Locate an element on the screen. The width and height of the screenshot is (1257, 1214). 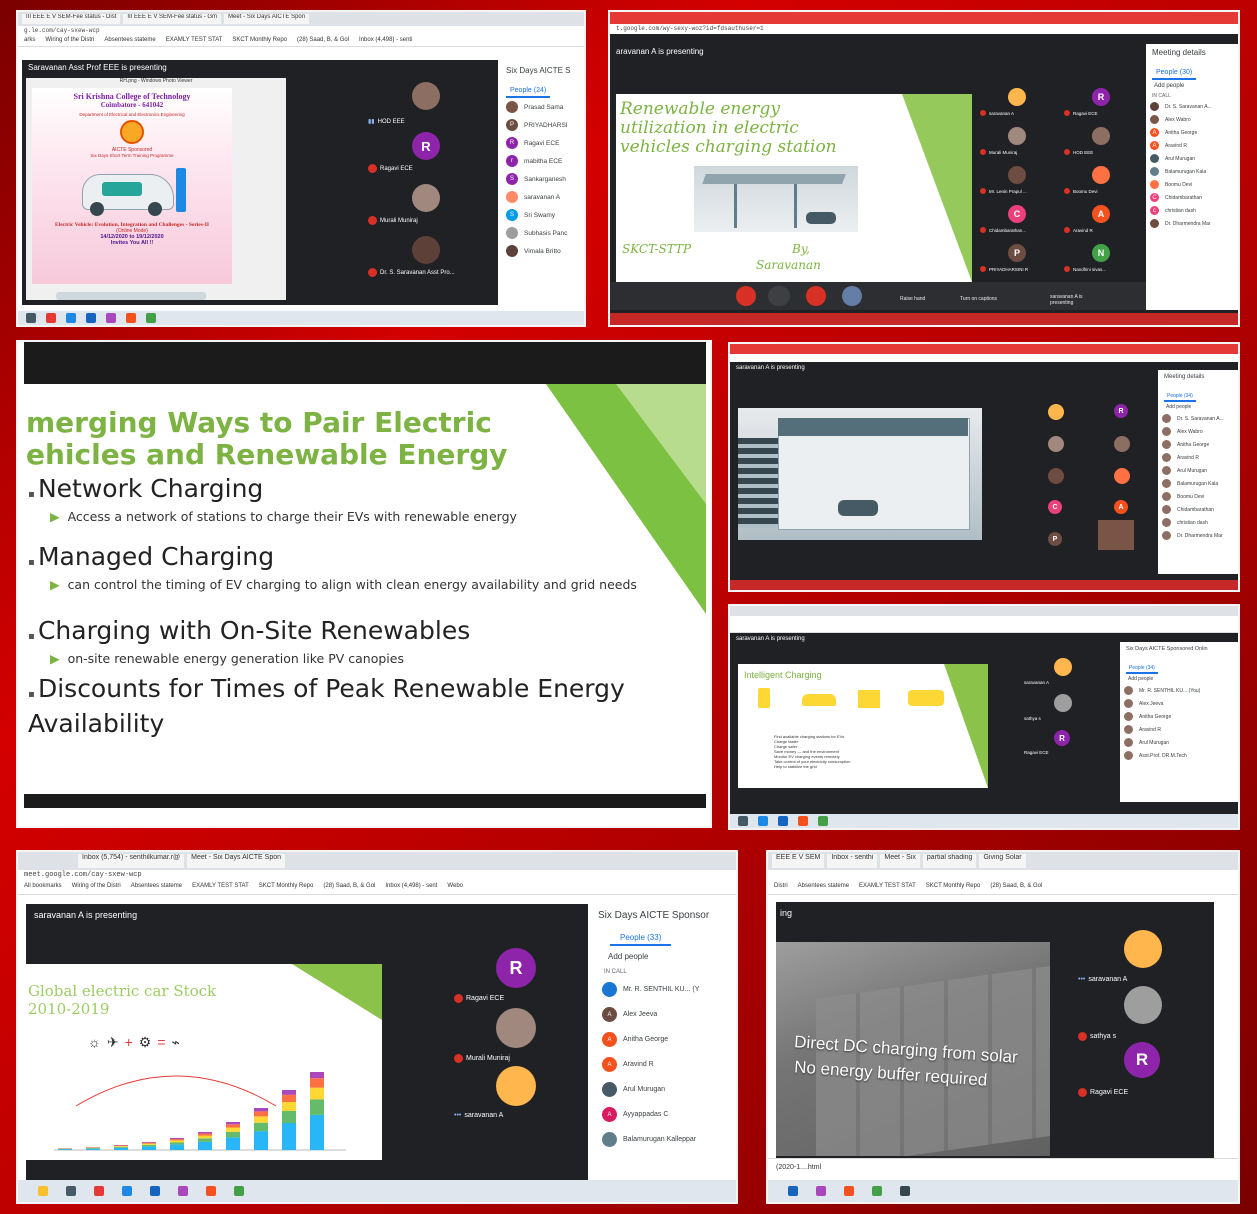
participant-list-item: S Sankarganesh is located at coordinates (542, 179).